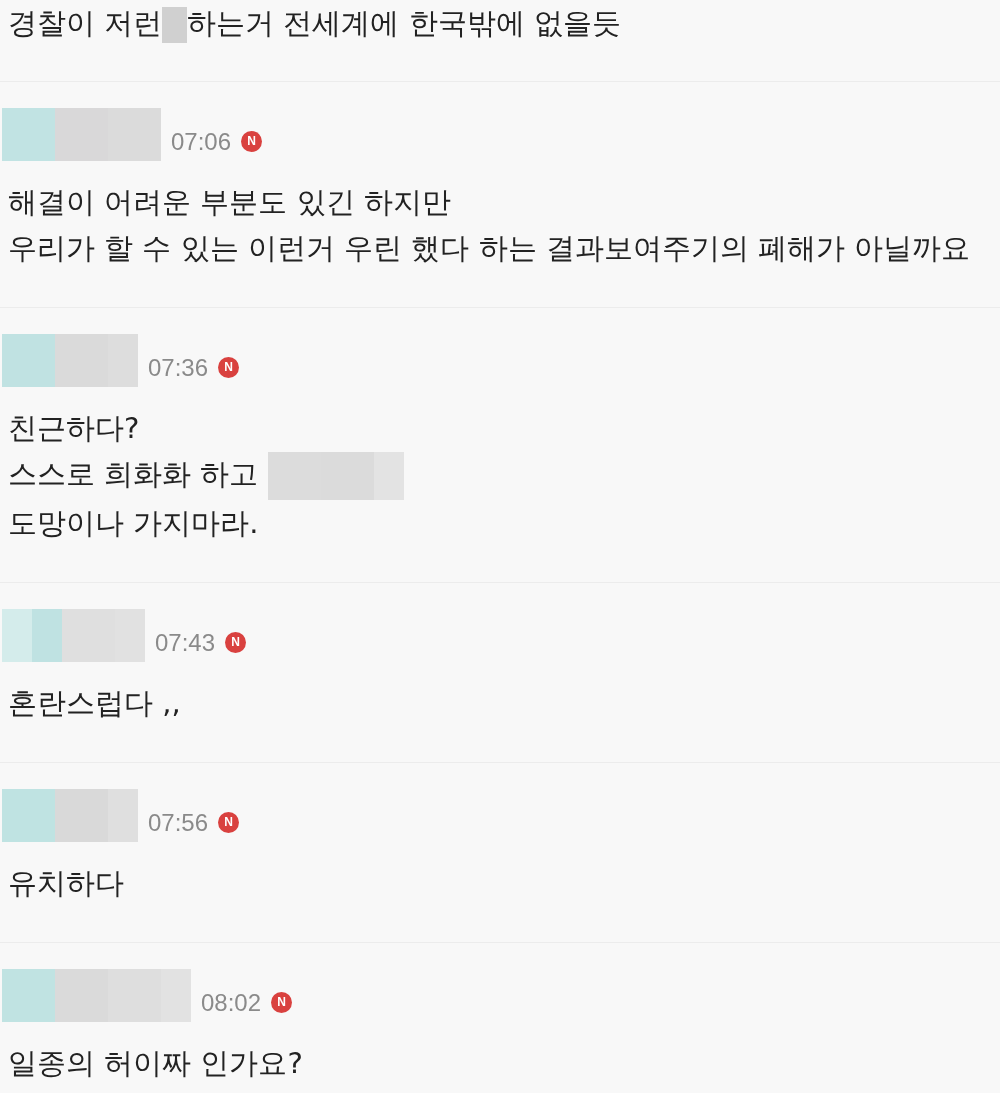  What do you see at coordinates (85, 23) in the screenshot?
I see `comment-text: 경찰이 저런` at bounding box center [85, 23].